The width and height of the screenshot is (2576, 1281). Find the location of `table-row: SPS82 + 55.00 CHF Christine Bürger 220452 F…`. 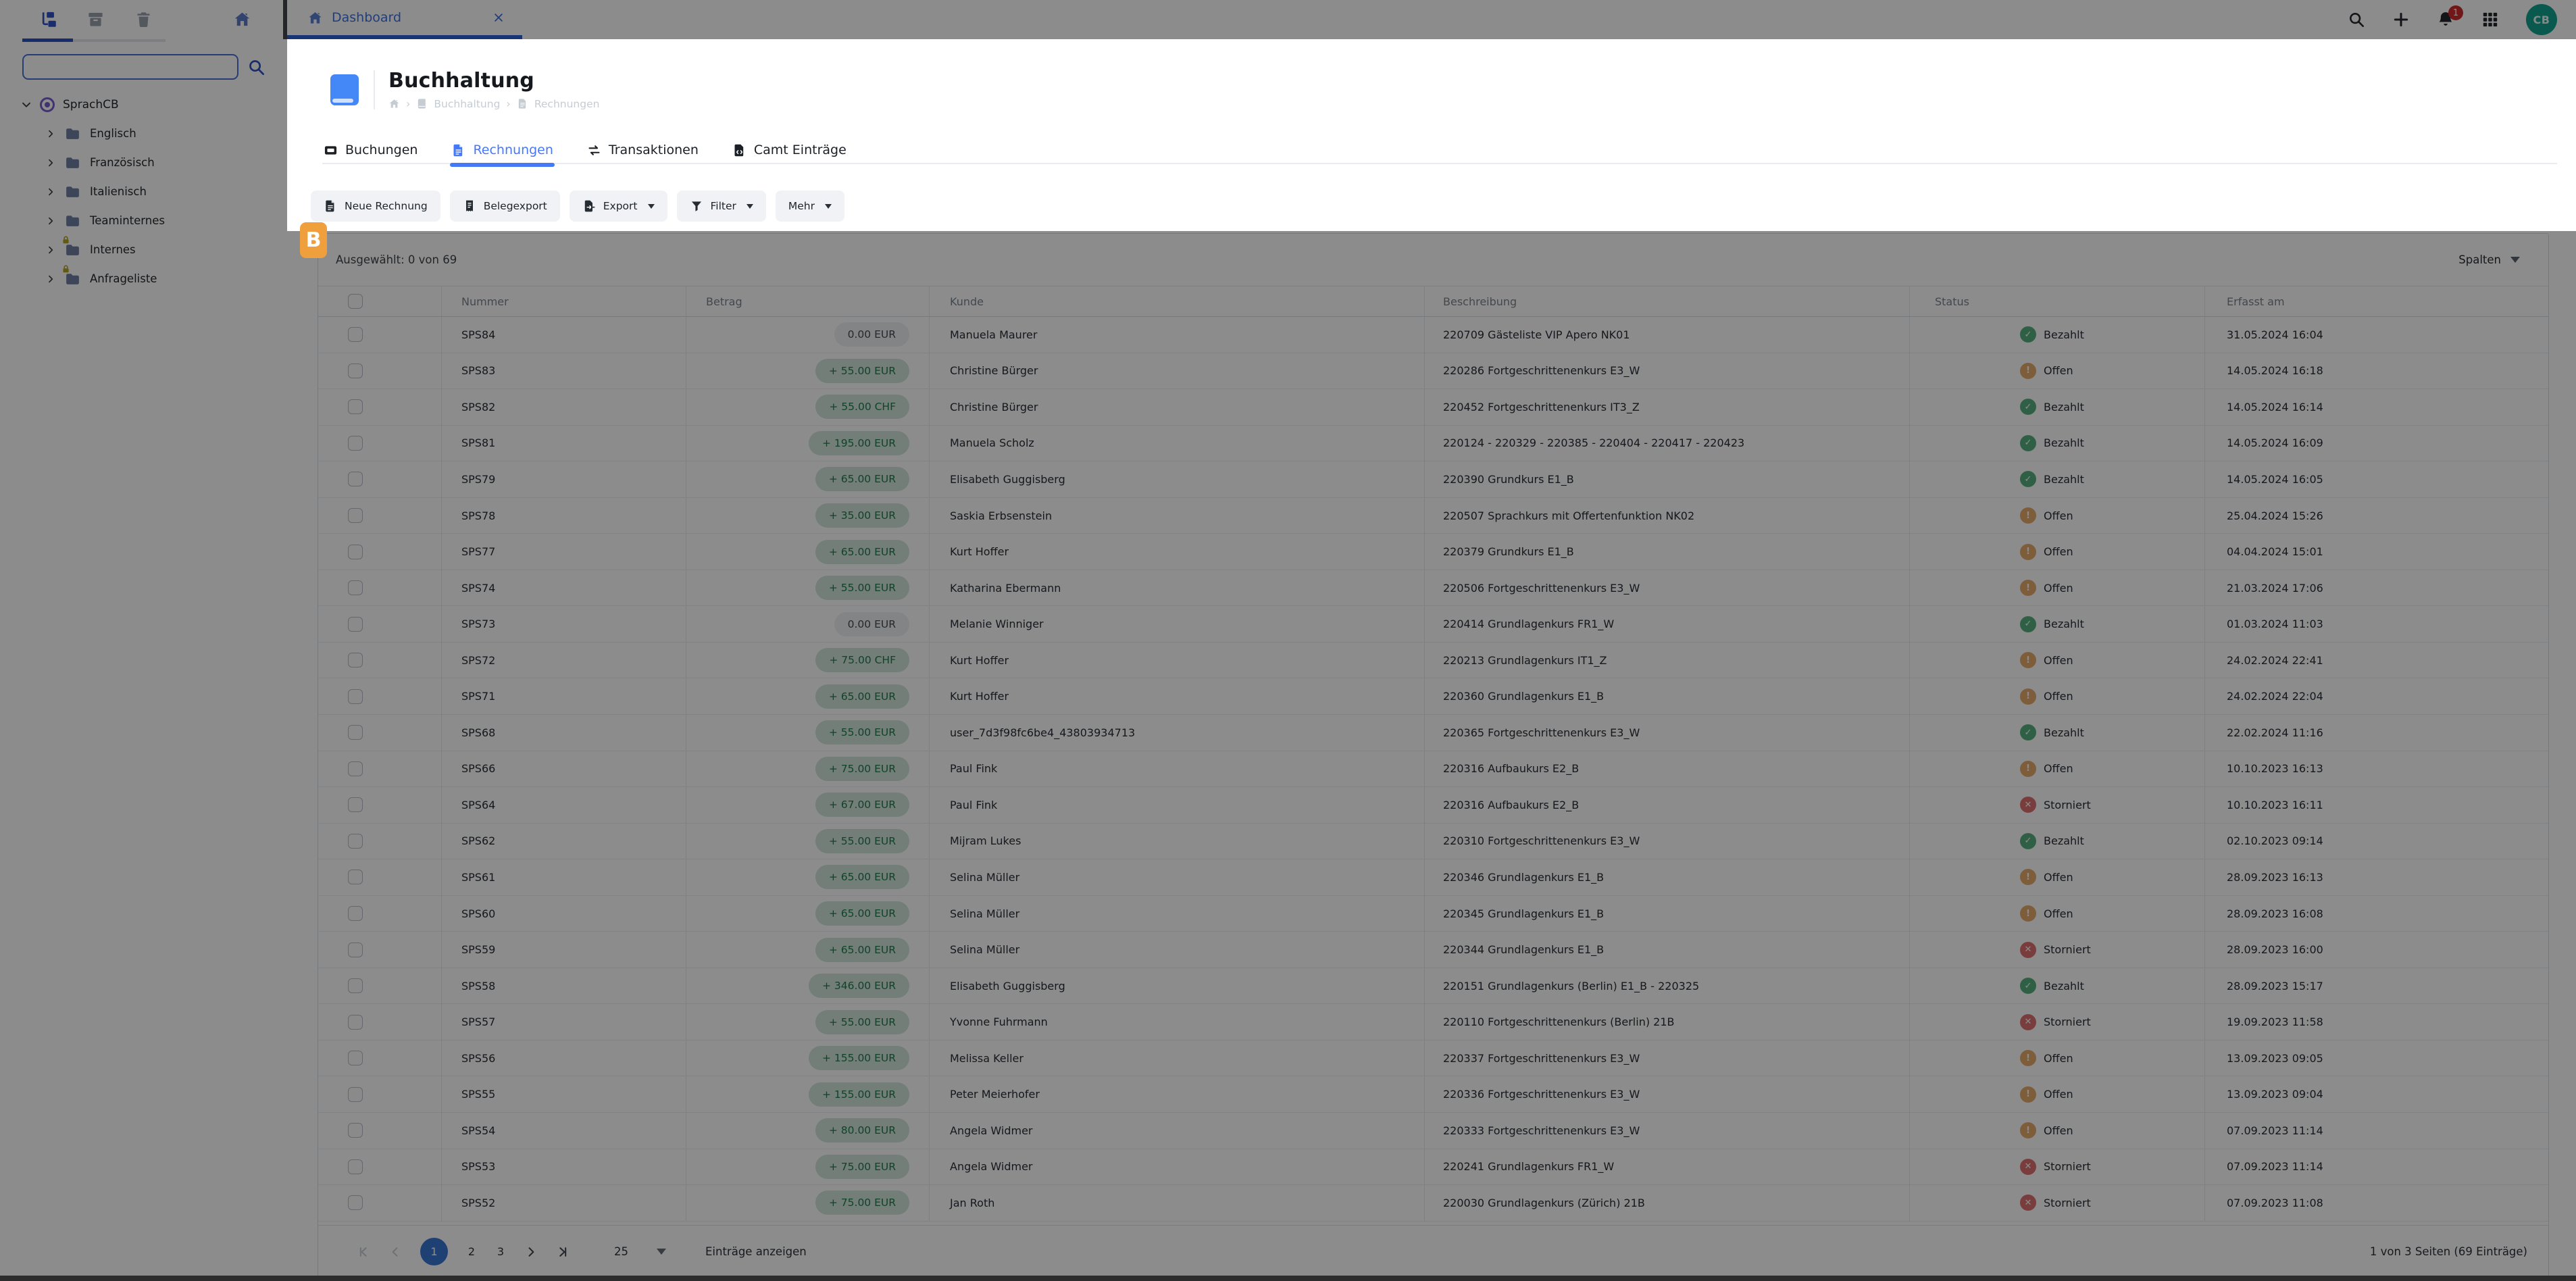

table-row: SPS82 + 55.00 CHF Christine Bürger 220452 F… is located at coordinates (1433, 408).